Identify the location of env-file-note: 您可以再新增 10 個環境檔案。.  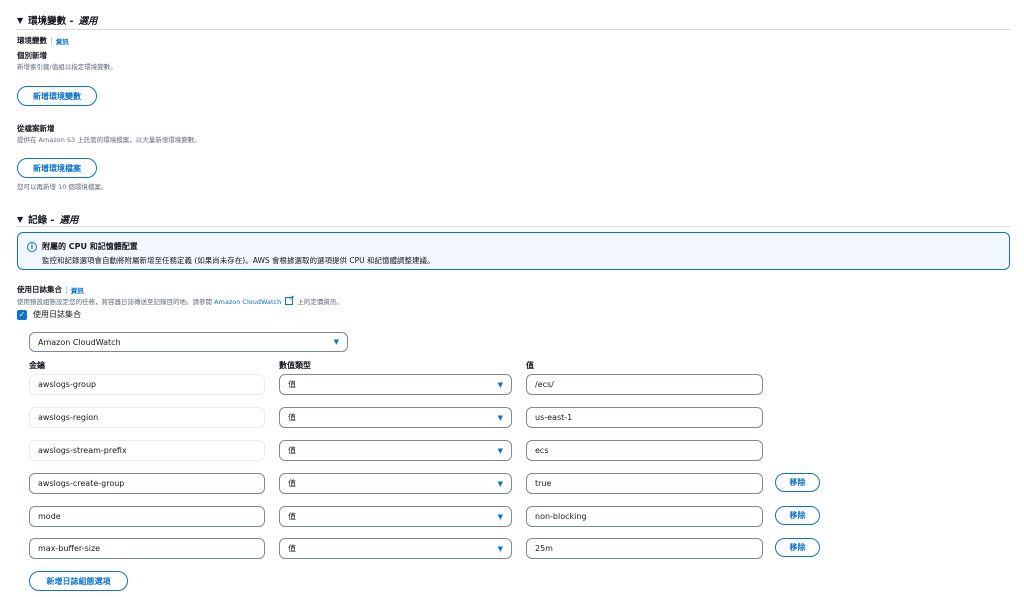
(62, 187).